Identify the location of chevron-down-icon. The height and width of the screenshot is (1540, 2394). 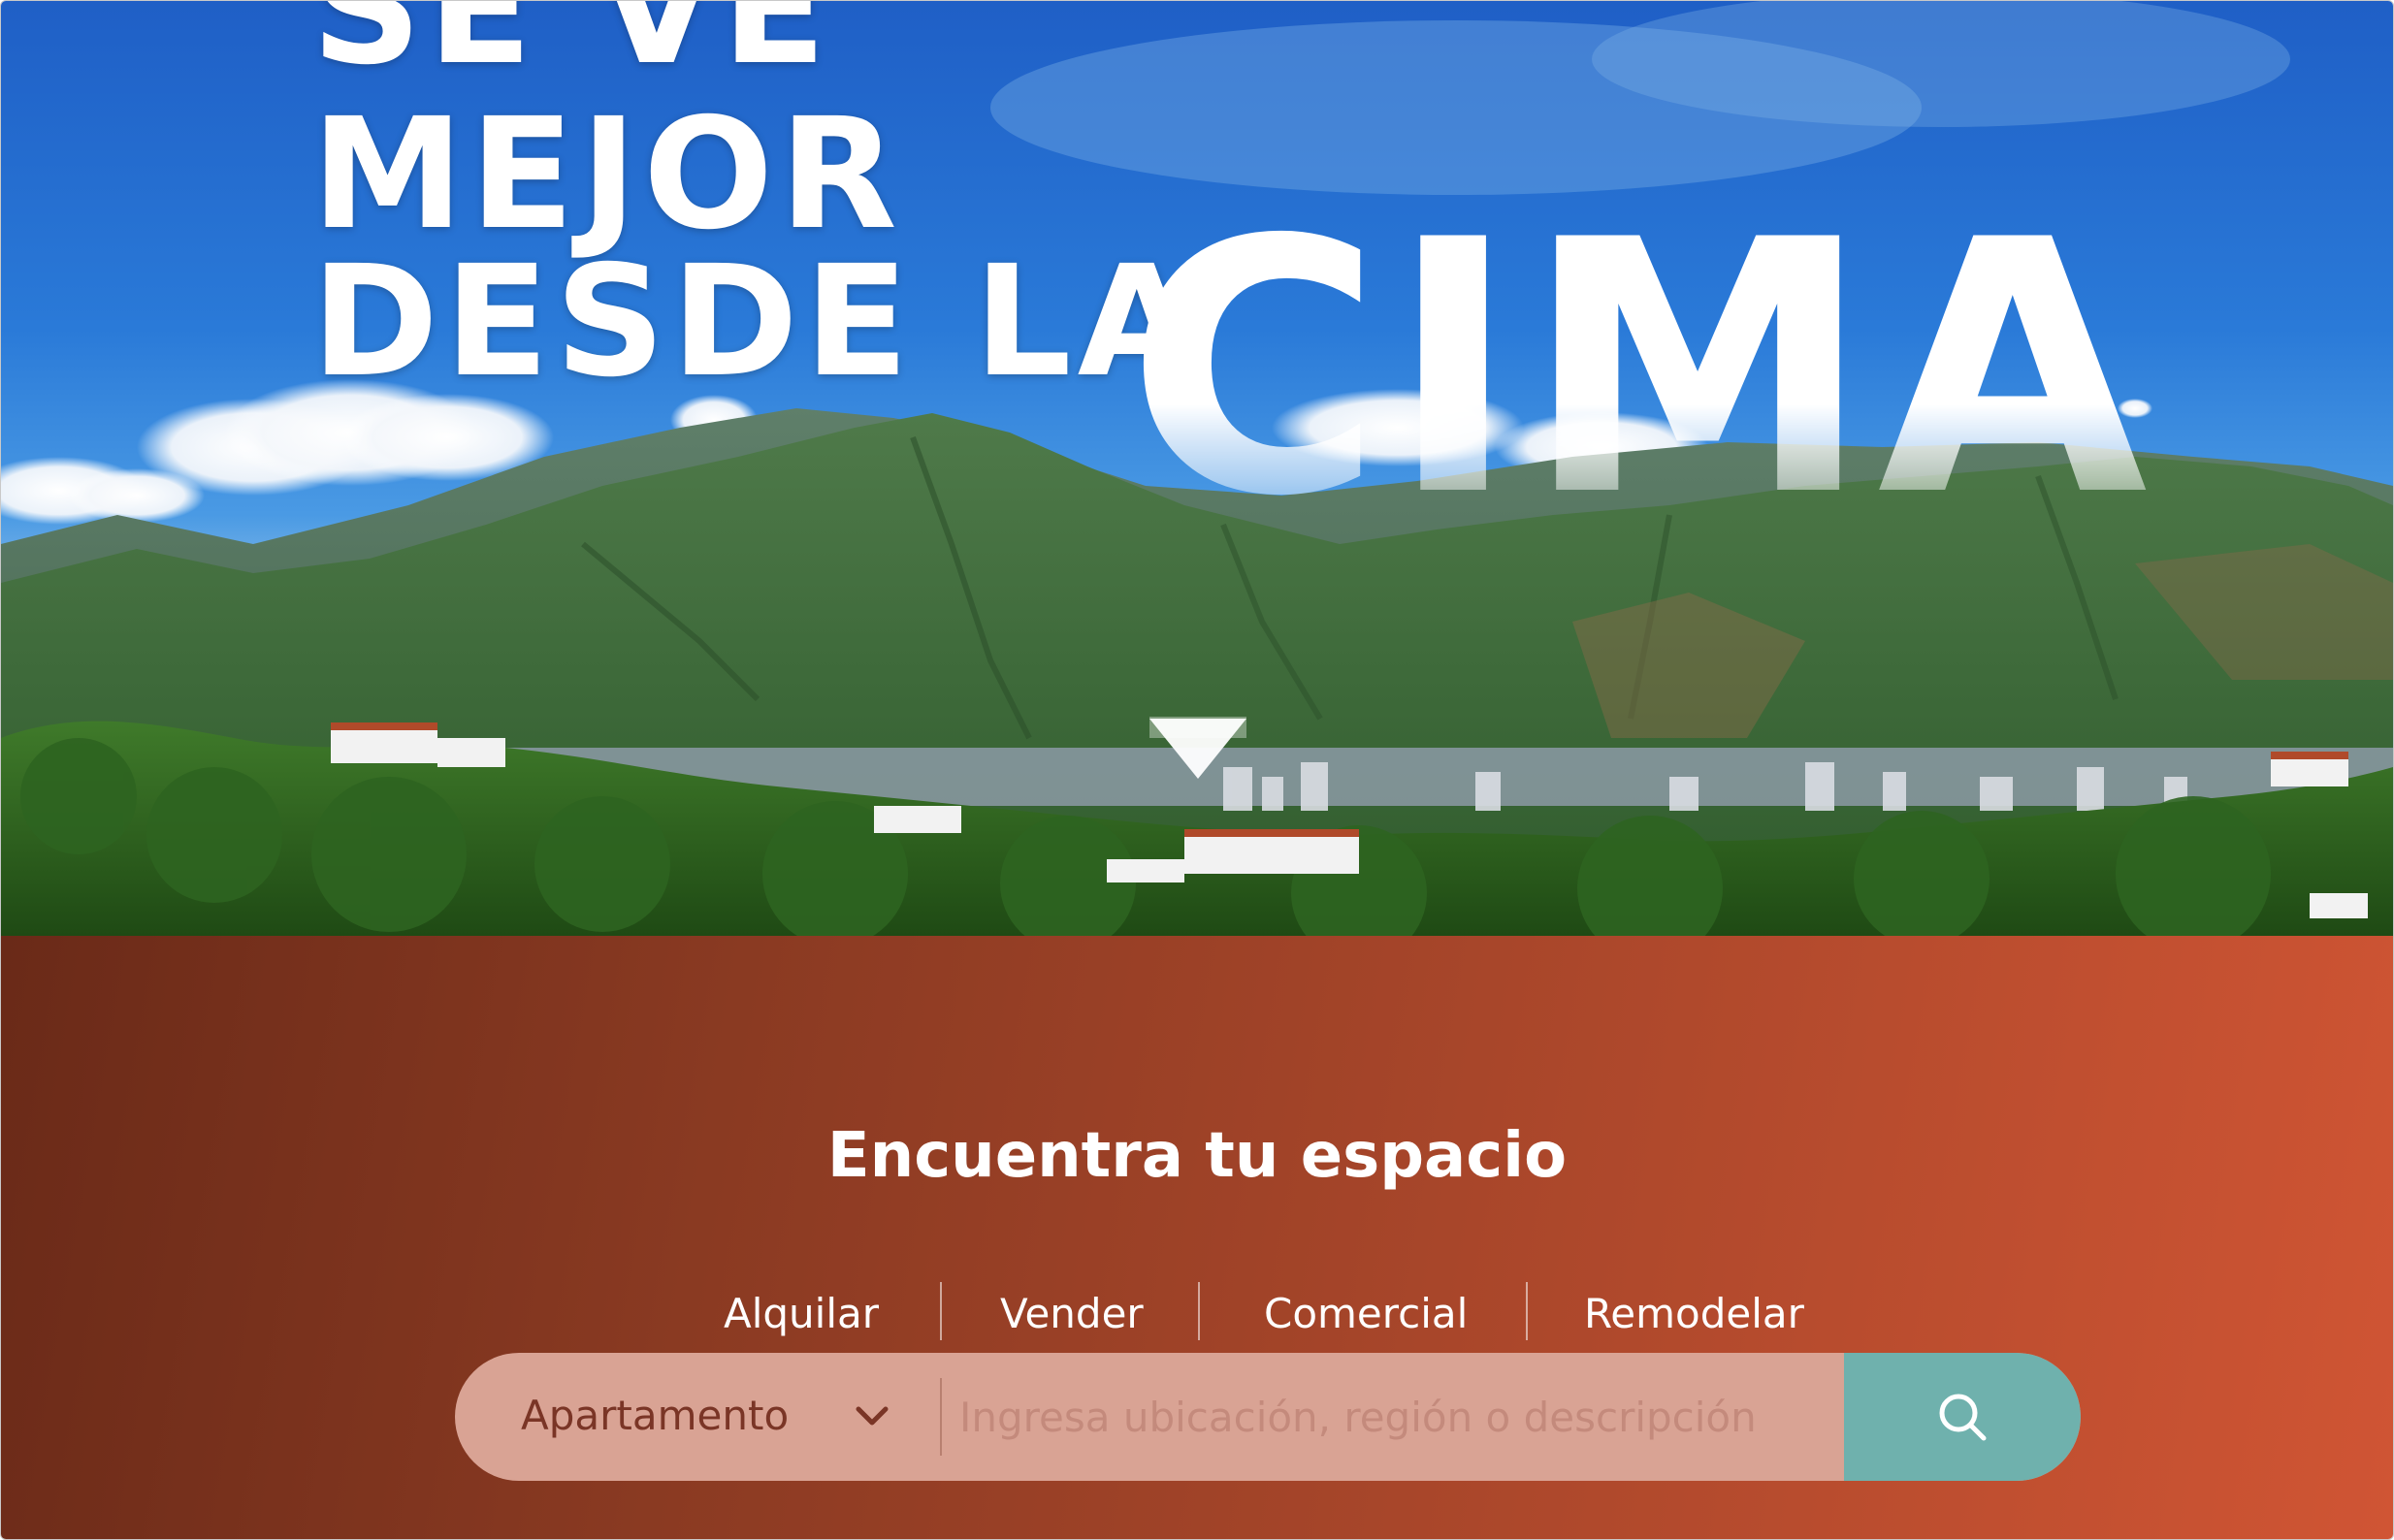
(873, 1416).